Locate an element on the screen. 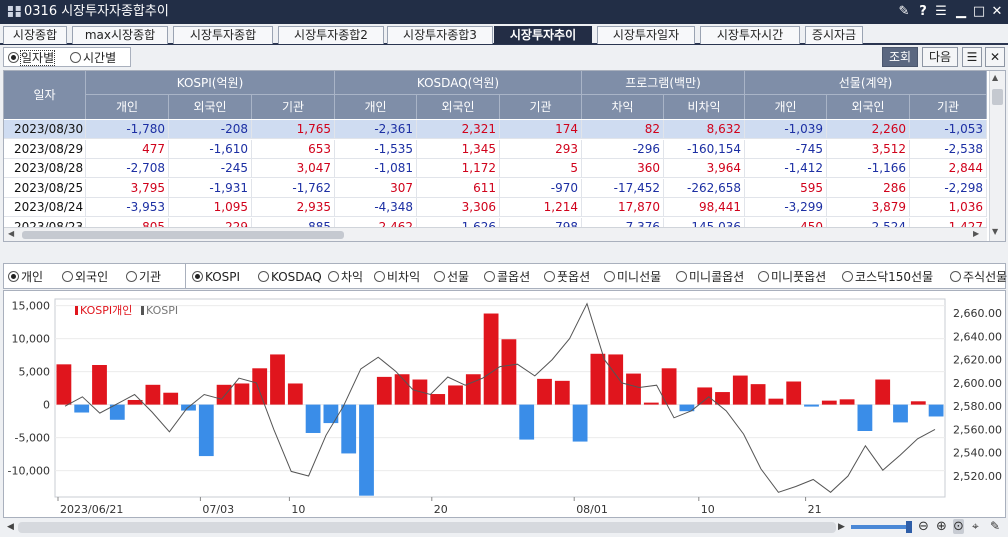  tab-2: max시장종합 is located at coordinates (120, 35).